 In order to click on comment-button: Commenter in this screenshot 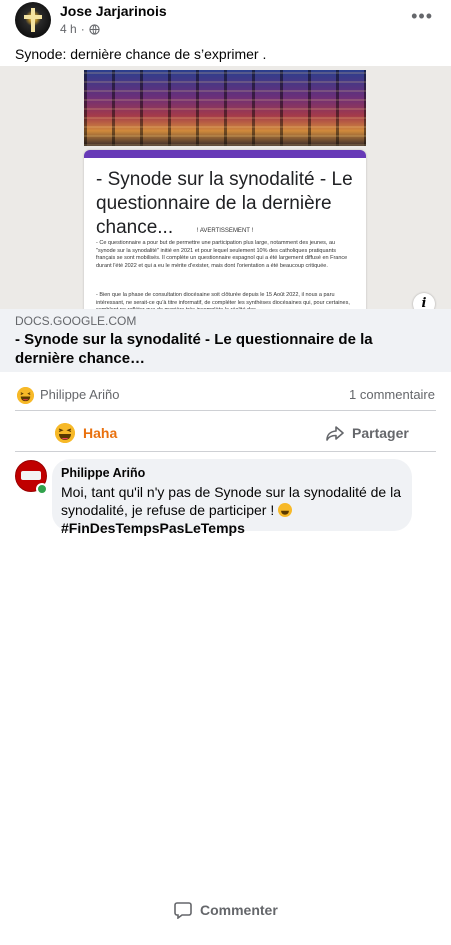, I will do `click(312, 909)`.